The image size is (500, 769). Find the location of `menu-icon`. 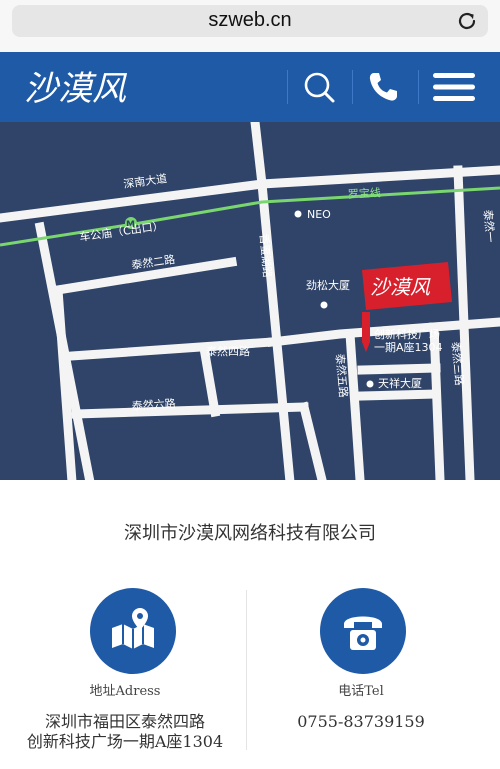

menu-icon is located at coordinates (454, 87).